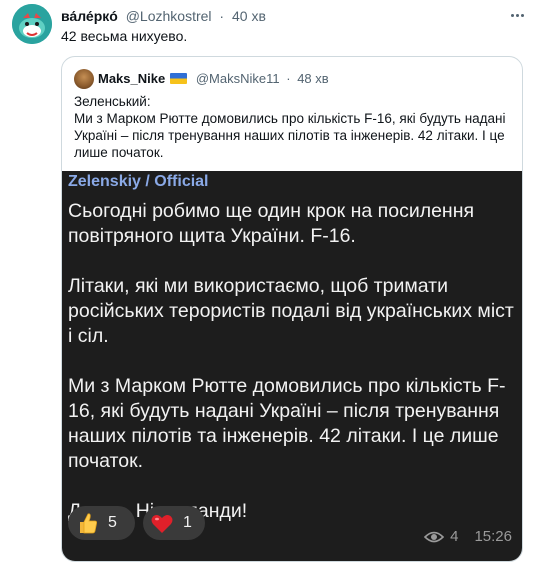  Describe the element at coordinates (131, 78) in the screenshot. I see `quoted-author-name: Maks_Nike` at that location.